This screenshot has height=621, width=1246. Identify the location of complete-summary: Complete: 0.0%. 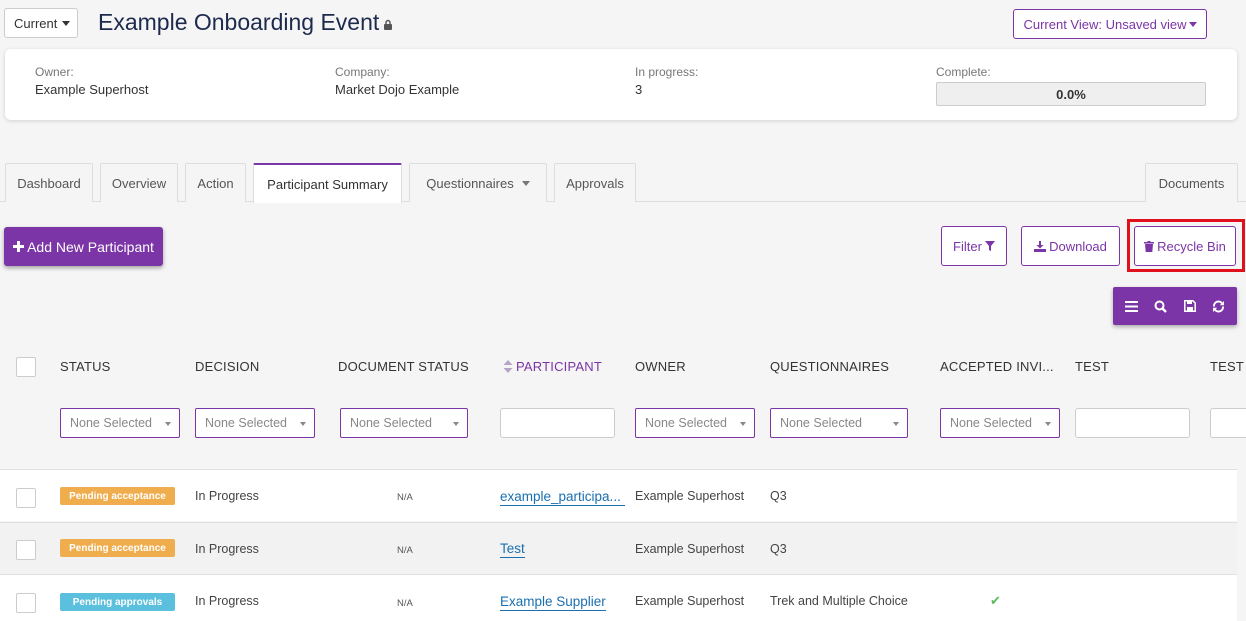
(1071, 85).